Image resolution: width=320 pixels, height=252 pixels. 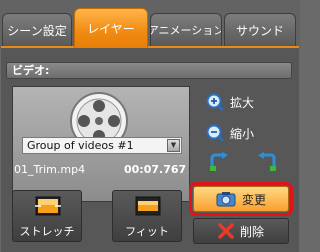 What do you see at coordinates (242, 102) in the screenshot?
I see `zoom-in-label: 拡大` at bounding box center [242, 102].